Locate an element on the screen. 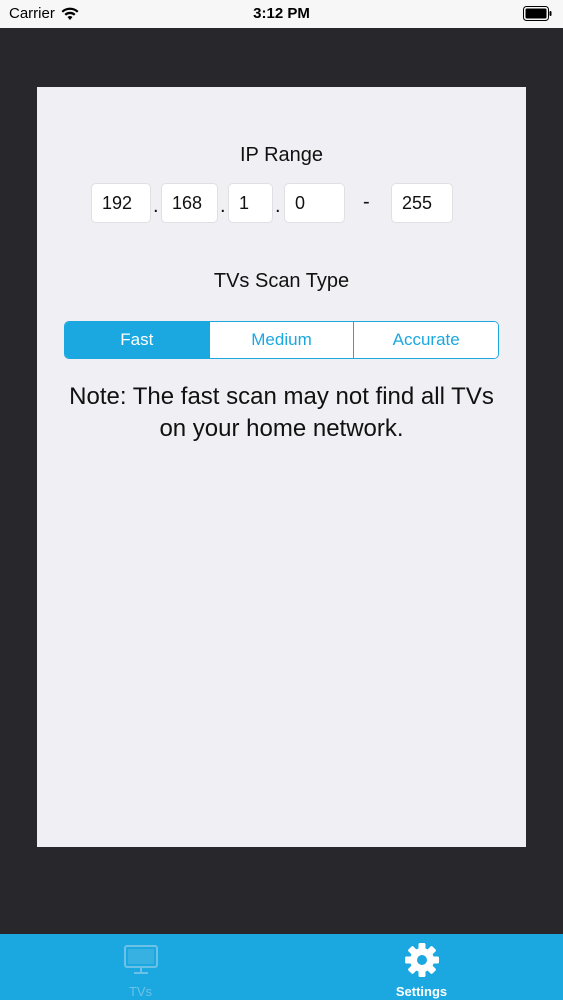 The width and height of the screenshot is (563, 1000). status-bar: Carrier 3:12 PM is located at coordinates (281, 14).